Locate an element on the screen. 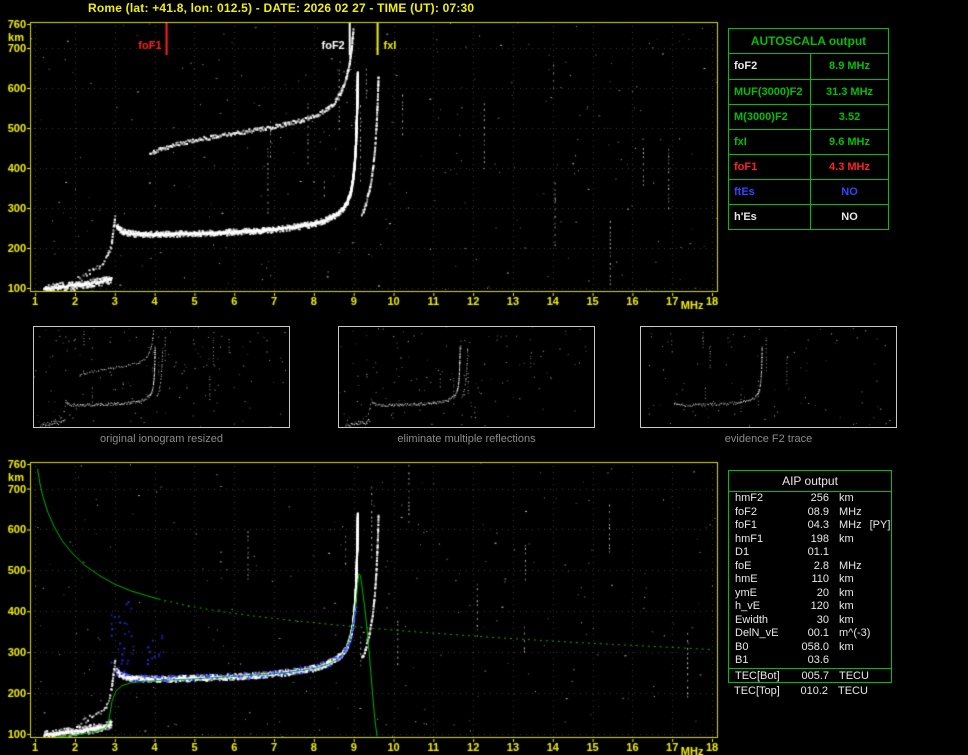 The width and height of the screenshot is (968, 755). autoscala-value-MUF3000F2: 31.3 MHz is located at coordinates (849, 92).